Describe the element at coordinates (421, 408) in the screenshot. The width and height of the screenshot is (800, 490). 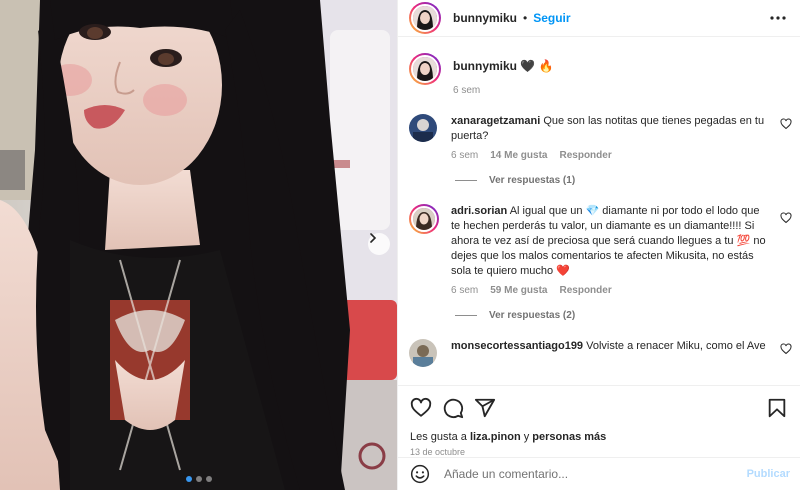
I see `like-icon` at that location.